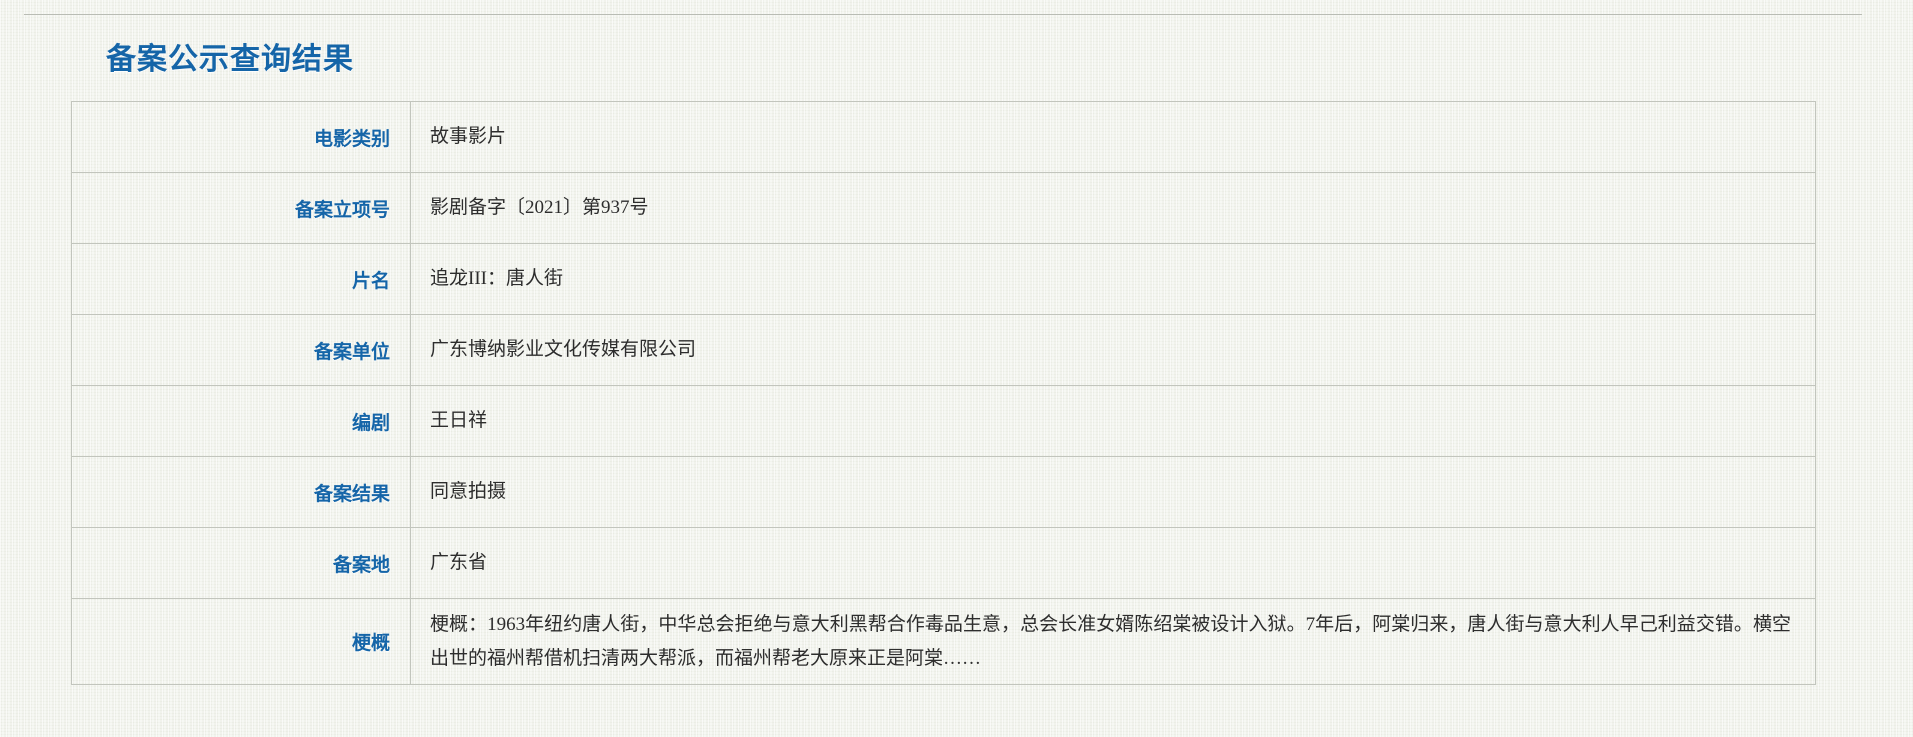 This screenshot has width=1913, height=737. I want to click on table-row: 编剧 王日祥, so click(943, 421).